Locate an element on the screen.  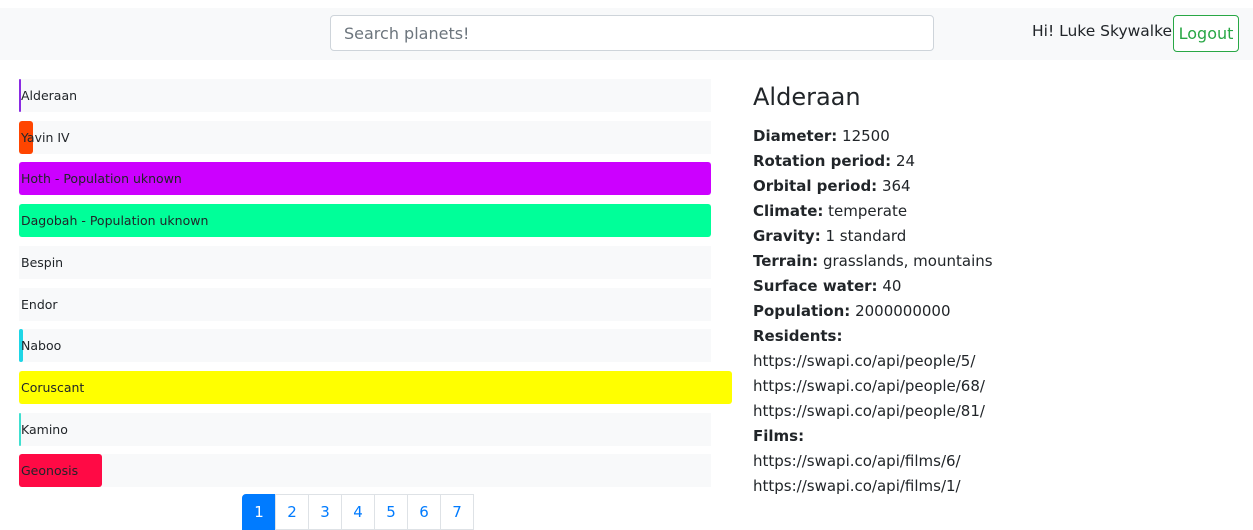
pagination: 1234567 is located at coordinates (358, 512).